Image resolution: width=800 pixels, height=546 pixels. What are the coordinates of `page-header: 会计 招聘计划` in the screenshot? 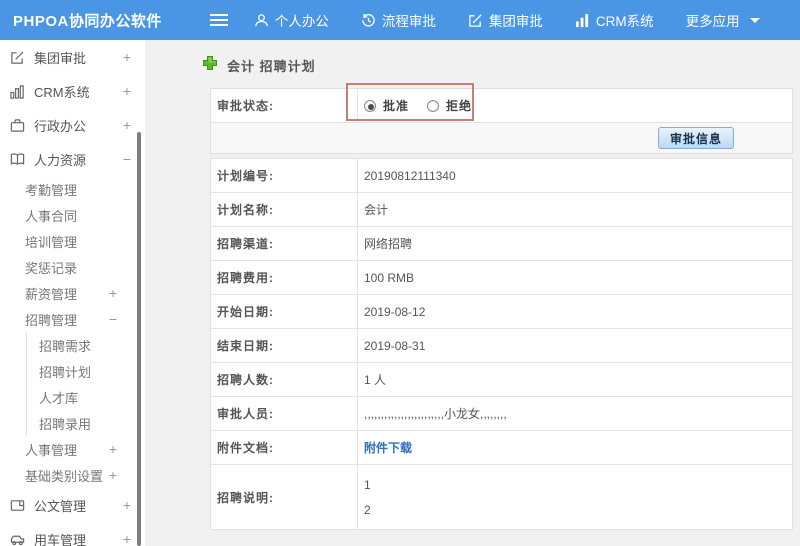 It's located at (259, 65).